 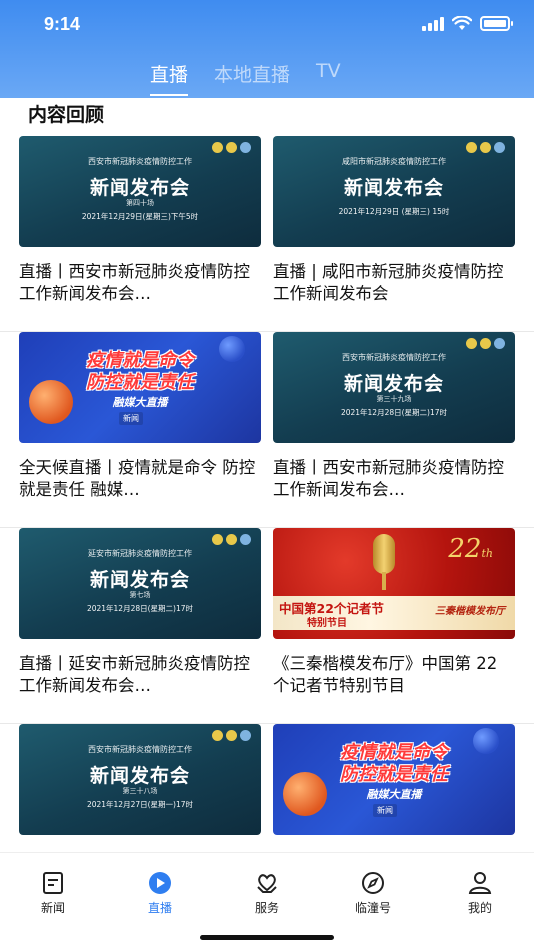 What do you see at coordinates (267, 893) in the screenshot?
I see `nav-item-service: 服务` at bounding box center [267, 893].